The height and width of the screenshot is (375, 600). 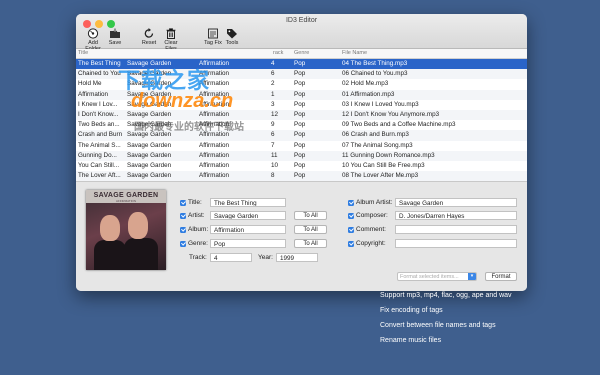 What do you see at coordinates (301, 33) in the screenshot?
I see `title-bar: ID3 Editor Add Folder Save Reset` at bounding box center [301, 33].